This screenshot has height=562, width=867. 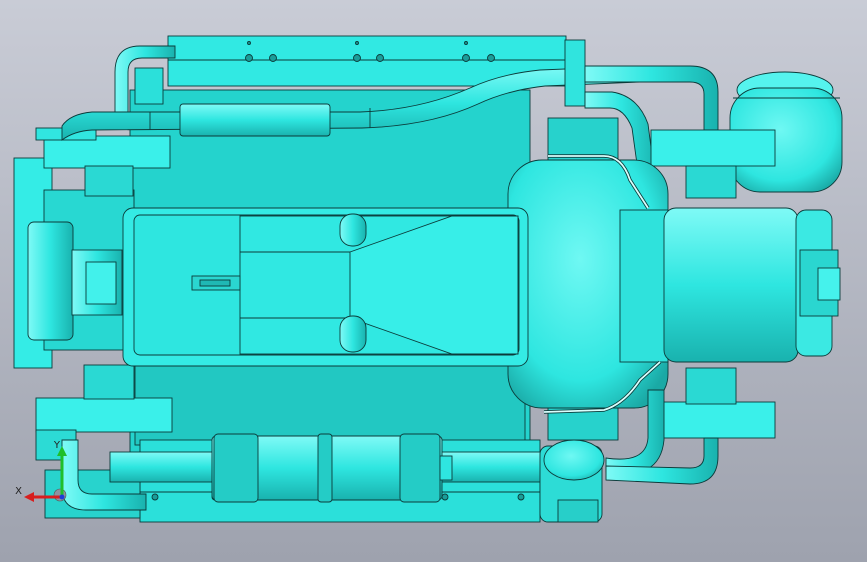 I want to click on upper-right-manifold, so click(x=575, y=73).